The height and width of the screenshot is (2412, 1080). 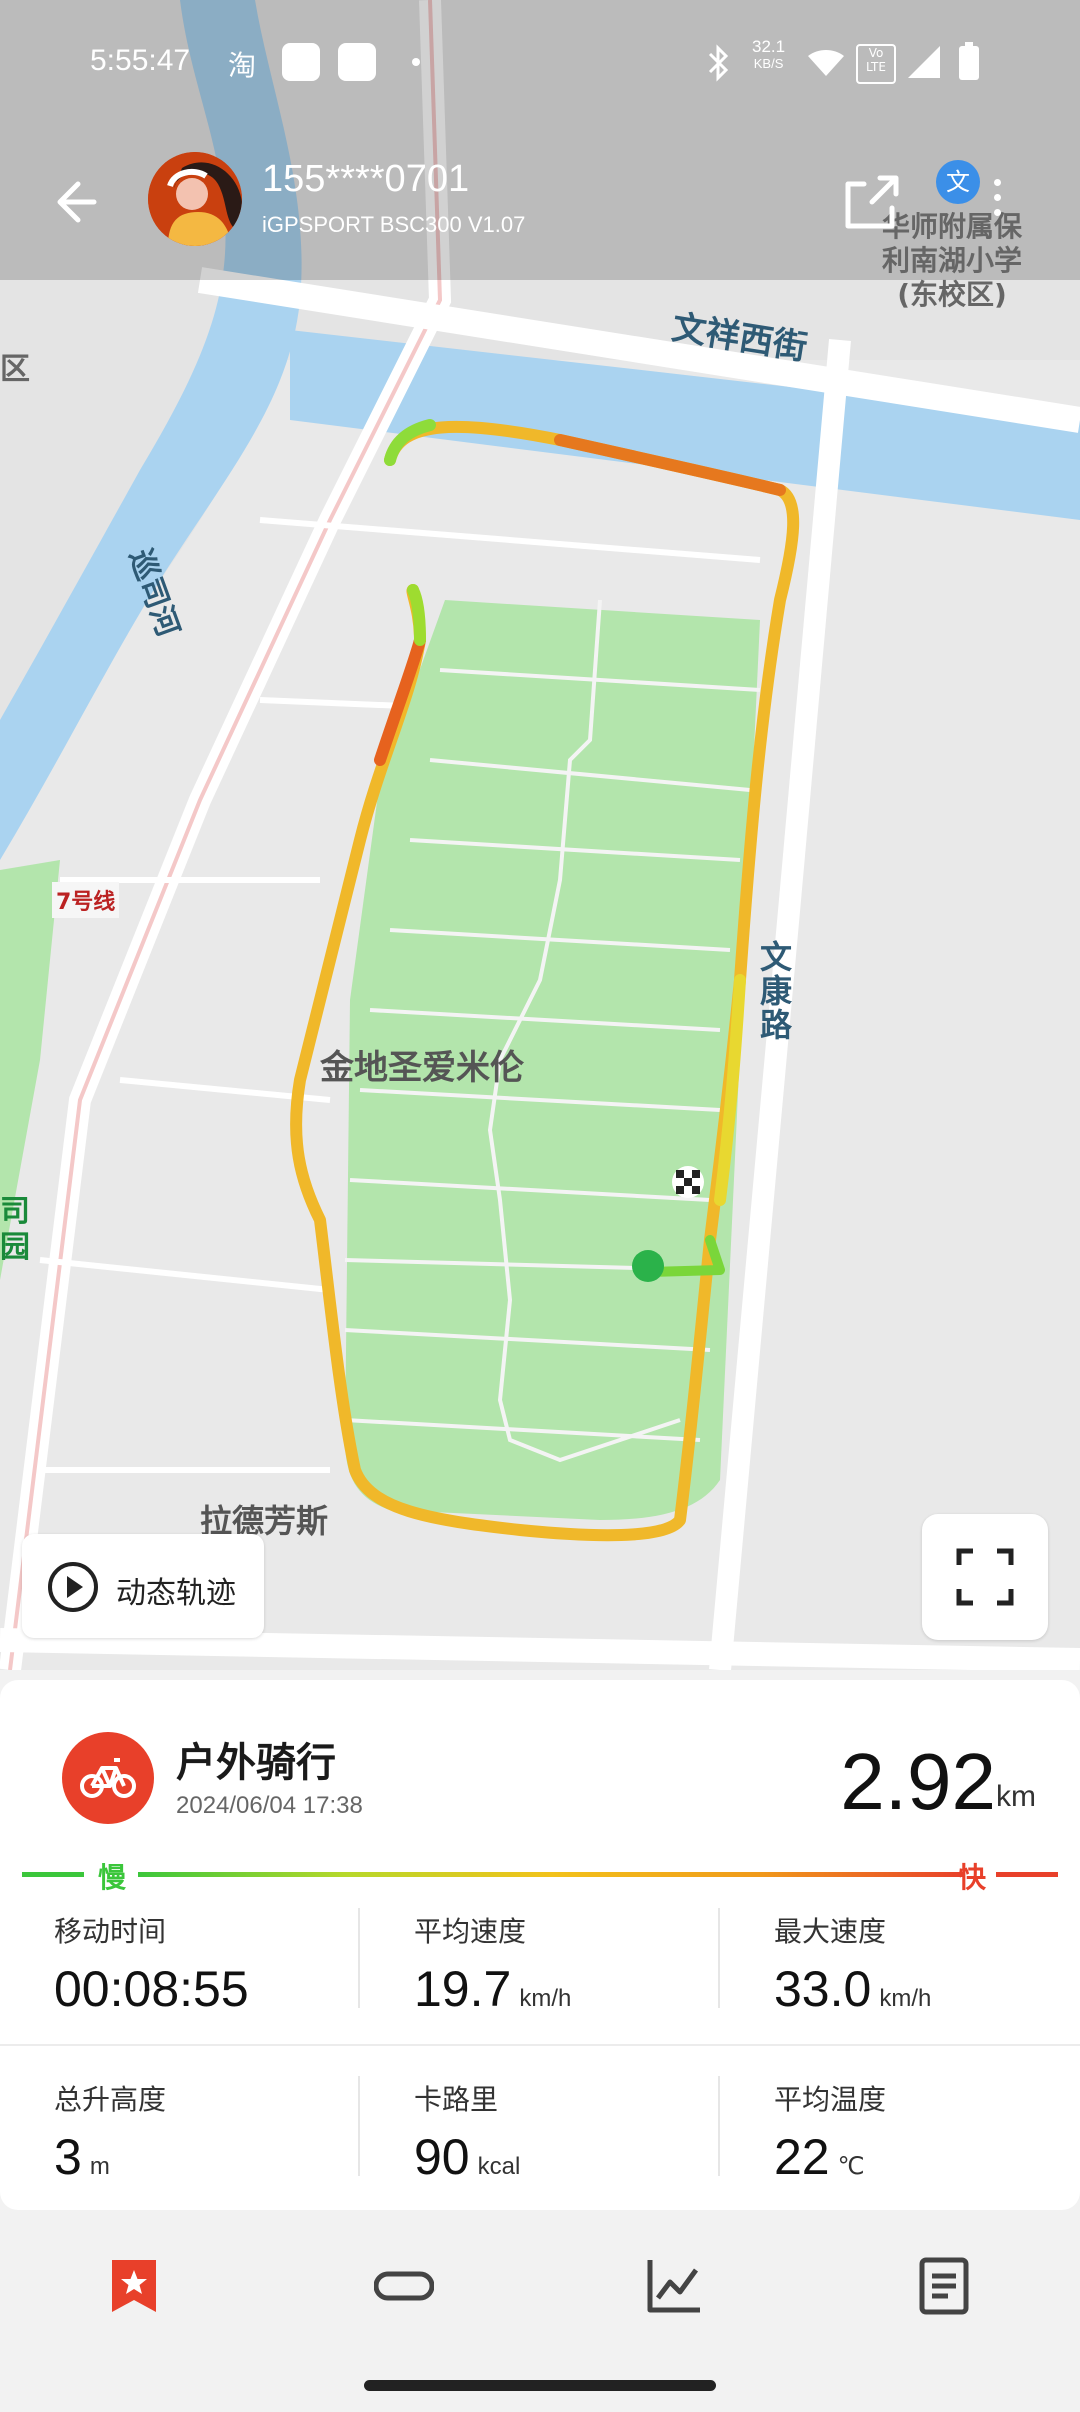 I want to click on park-label-partial: 司 园, so click(x=15, y=1229).